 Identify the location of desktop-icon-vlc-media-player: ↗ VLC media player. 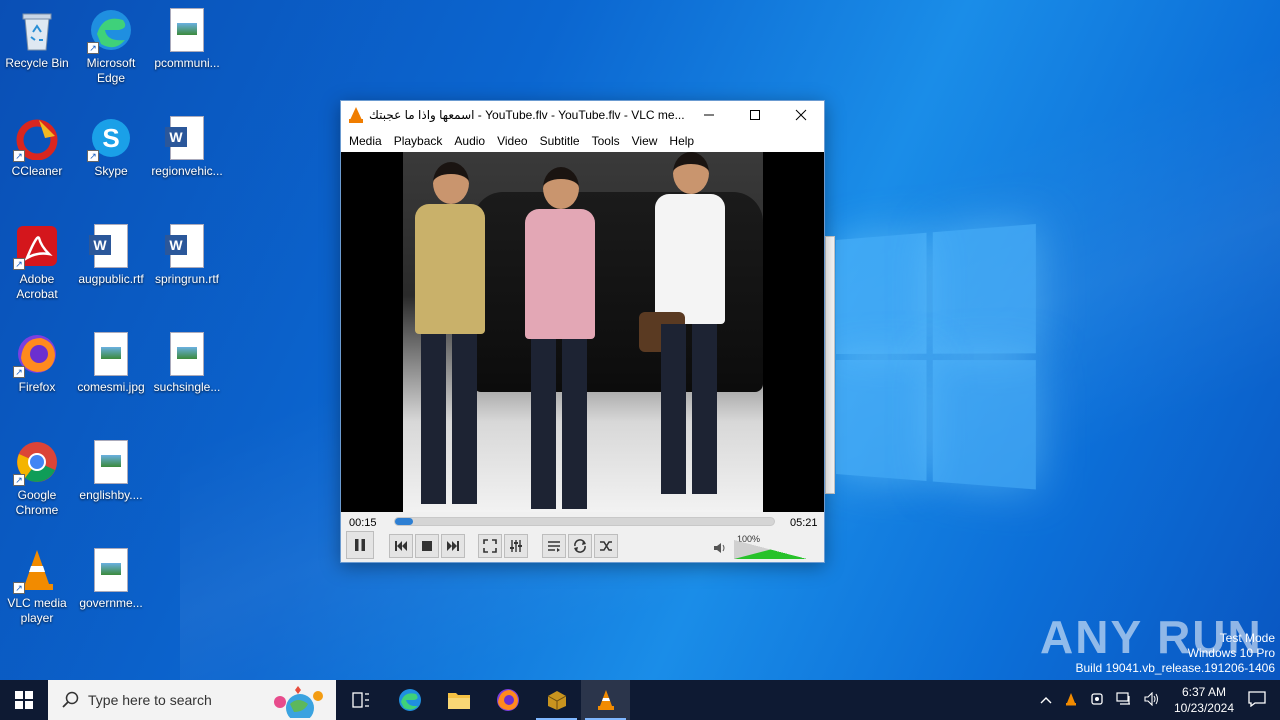
(37, 587).